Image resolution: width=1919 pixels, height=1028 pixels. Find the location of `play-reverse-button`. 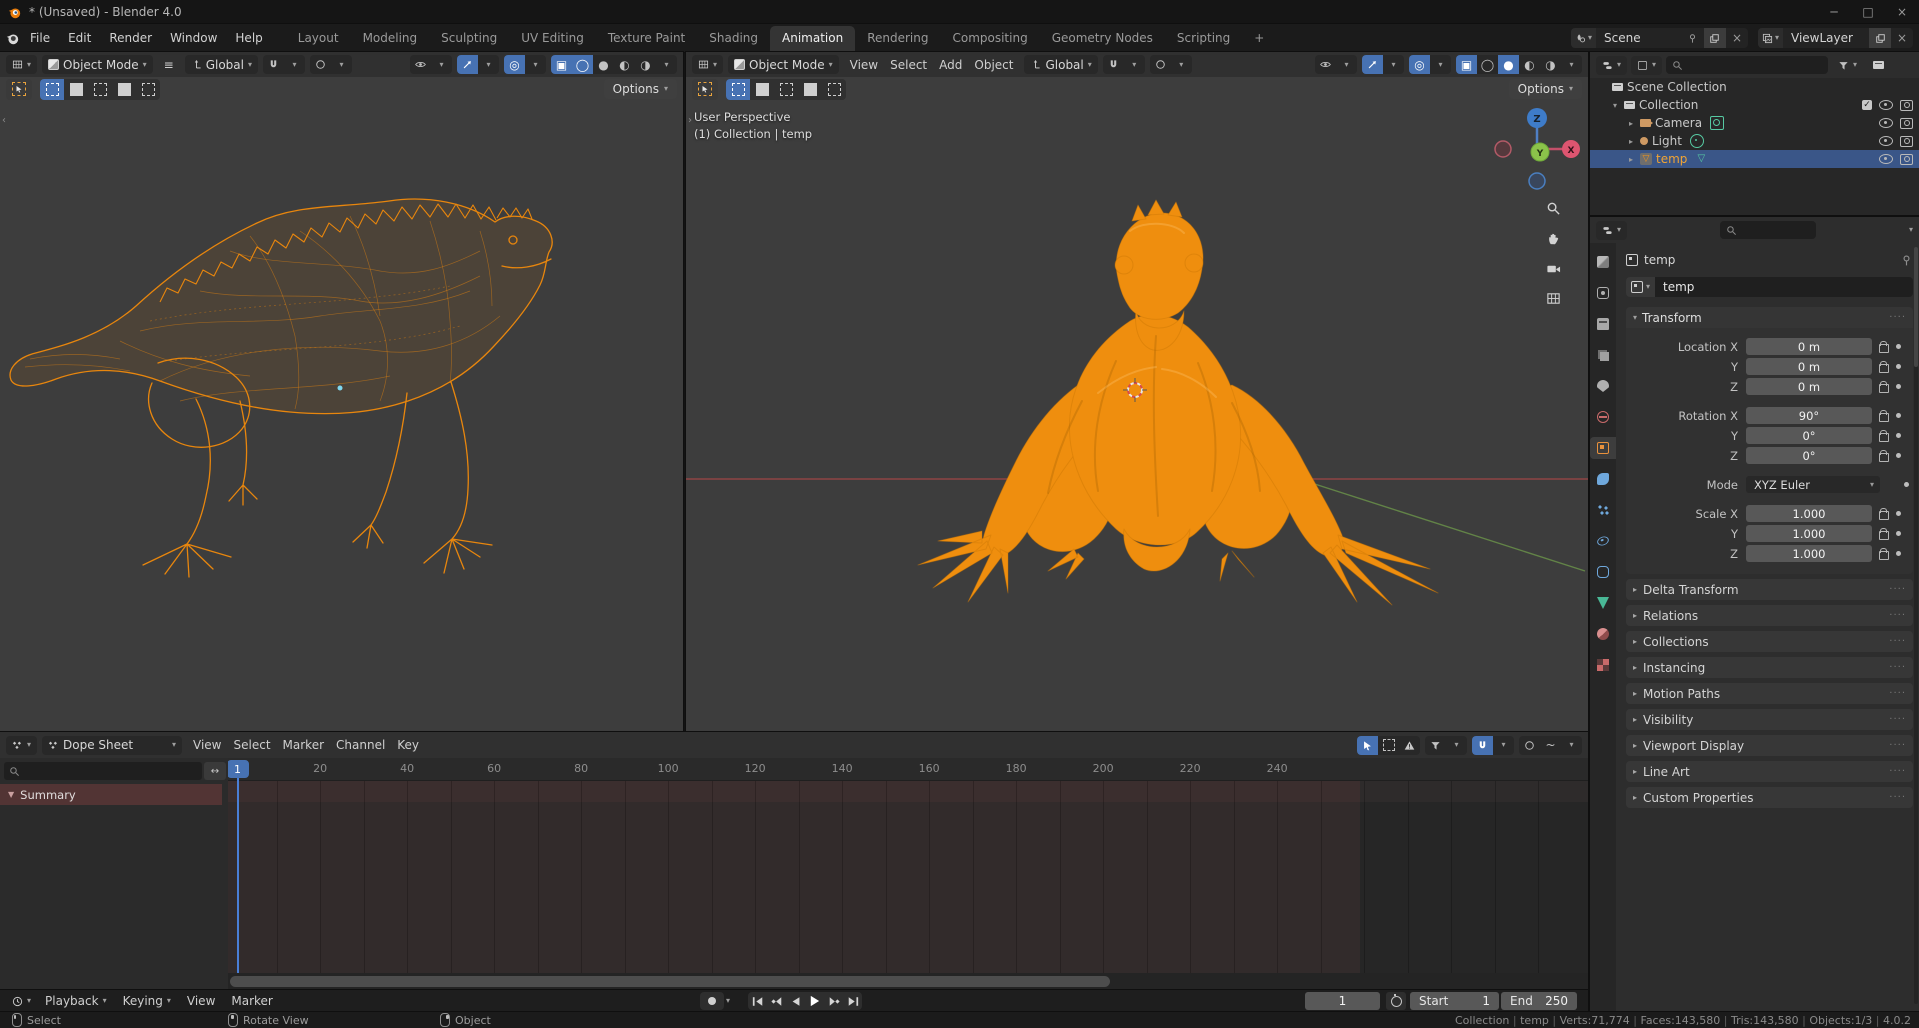

play-reverse-button is located at coordinates (795, 1001).